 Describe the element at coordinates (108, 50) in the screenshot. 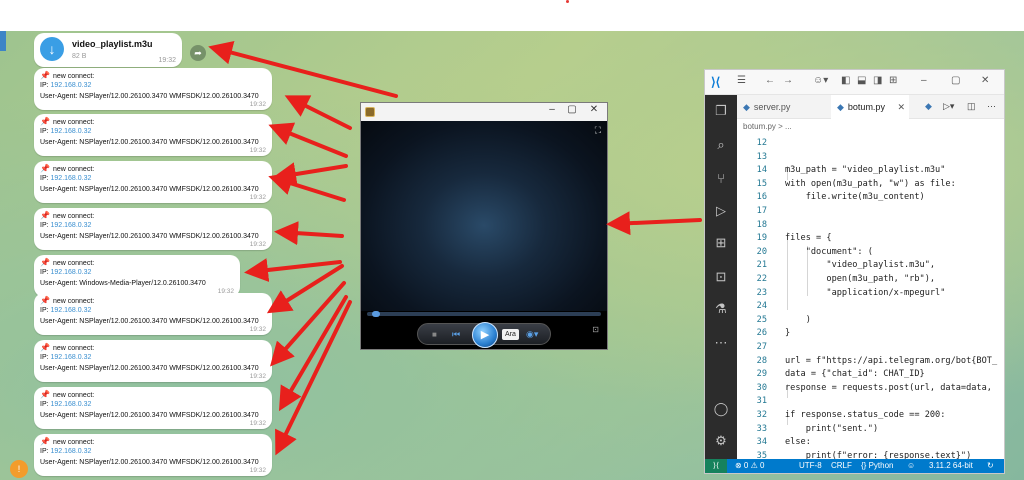

I see `file-message: ↓ video_playlist.m3u 82 B 19:32` at that location.